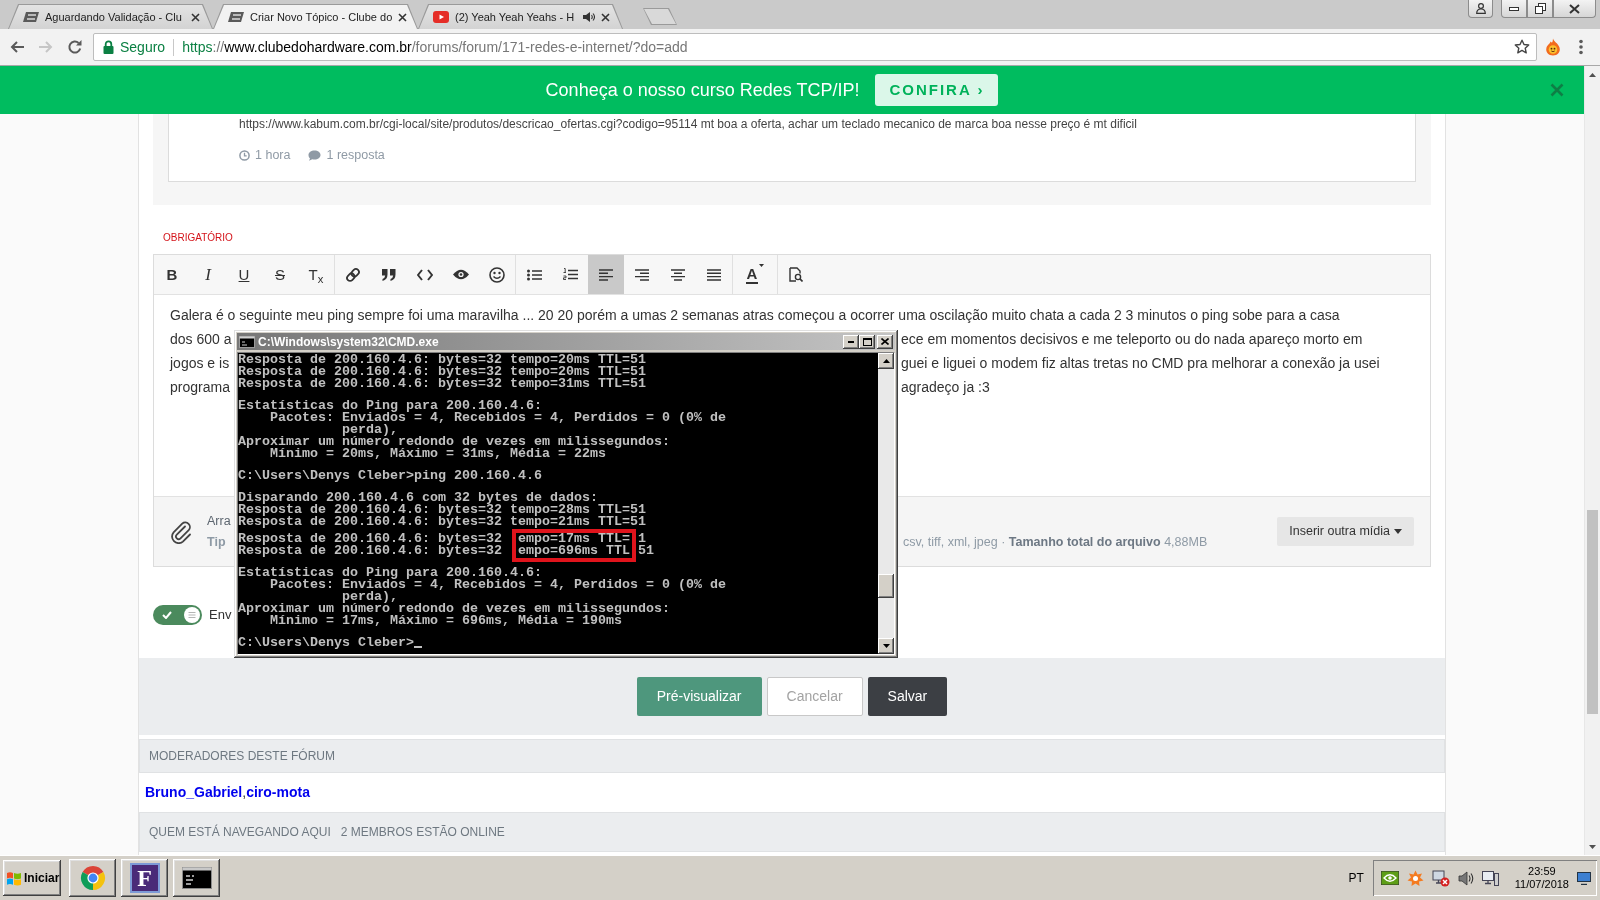  Describe the element at coordinates (755, 315) in the screenshot. I see `body-text: Galera é o seguinte meu ping sempre foi uma maravilha ... 20 20 porém a umas 2 semanas atras começou a ocorrer uma oscilação muito chata a cada 2 3 minutos o ping sobe para a casa` at that location.